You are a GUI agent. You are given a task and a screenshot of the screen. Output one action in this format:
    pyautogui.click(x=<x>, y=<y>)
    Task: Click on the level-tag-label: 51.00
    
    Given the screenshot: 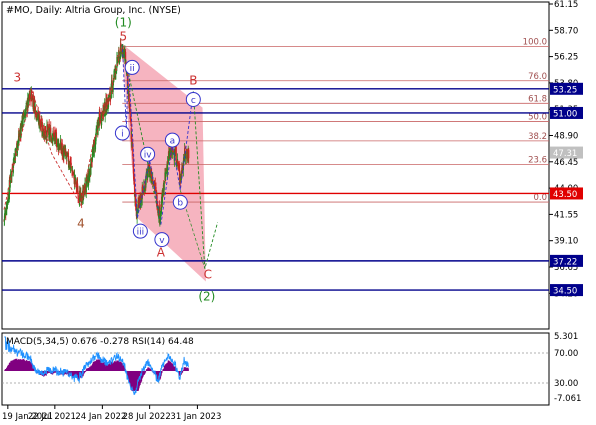 What is the action you would take?
    pyautogui.click(x=565, y=114)
    